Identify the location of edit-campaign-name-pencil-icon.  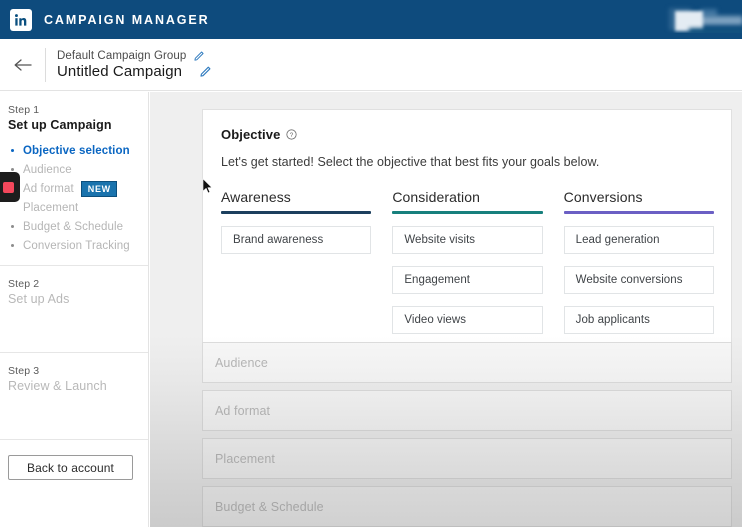
(206, 71).